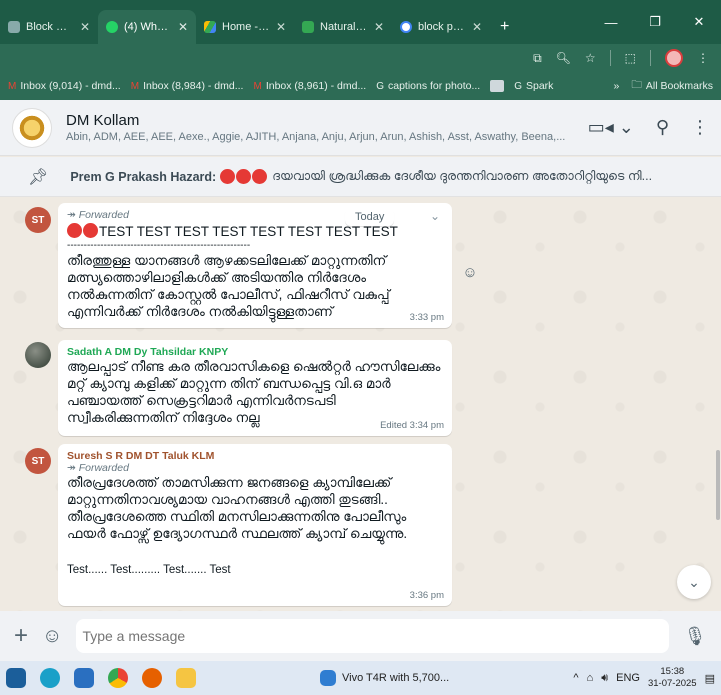 The image size is (721, 695). I want to click on message-time: 3:36 pm, so click(426, 595).